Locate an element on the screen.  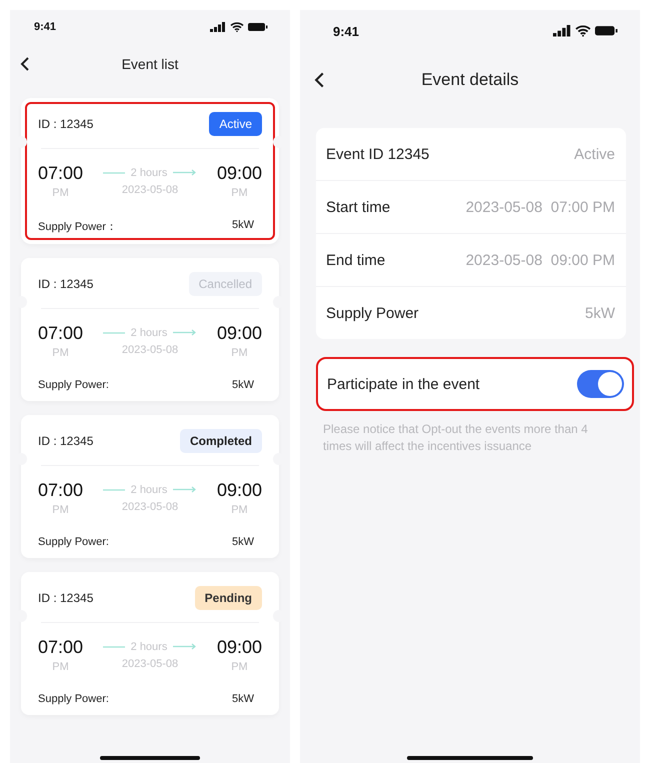
screen-title: Event details is located at coordinates (470, 80).